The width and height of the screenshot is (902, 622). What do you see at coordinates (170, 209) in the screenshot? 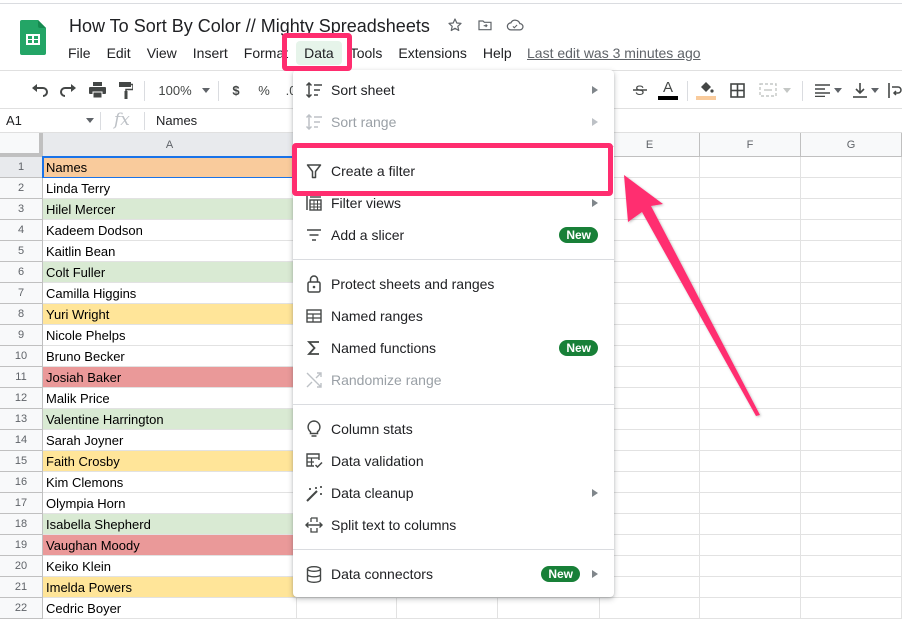
I see `cell-a3: Hilel Mercer` at bounding box center [170, 209].